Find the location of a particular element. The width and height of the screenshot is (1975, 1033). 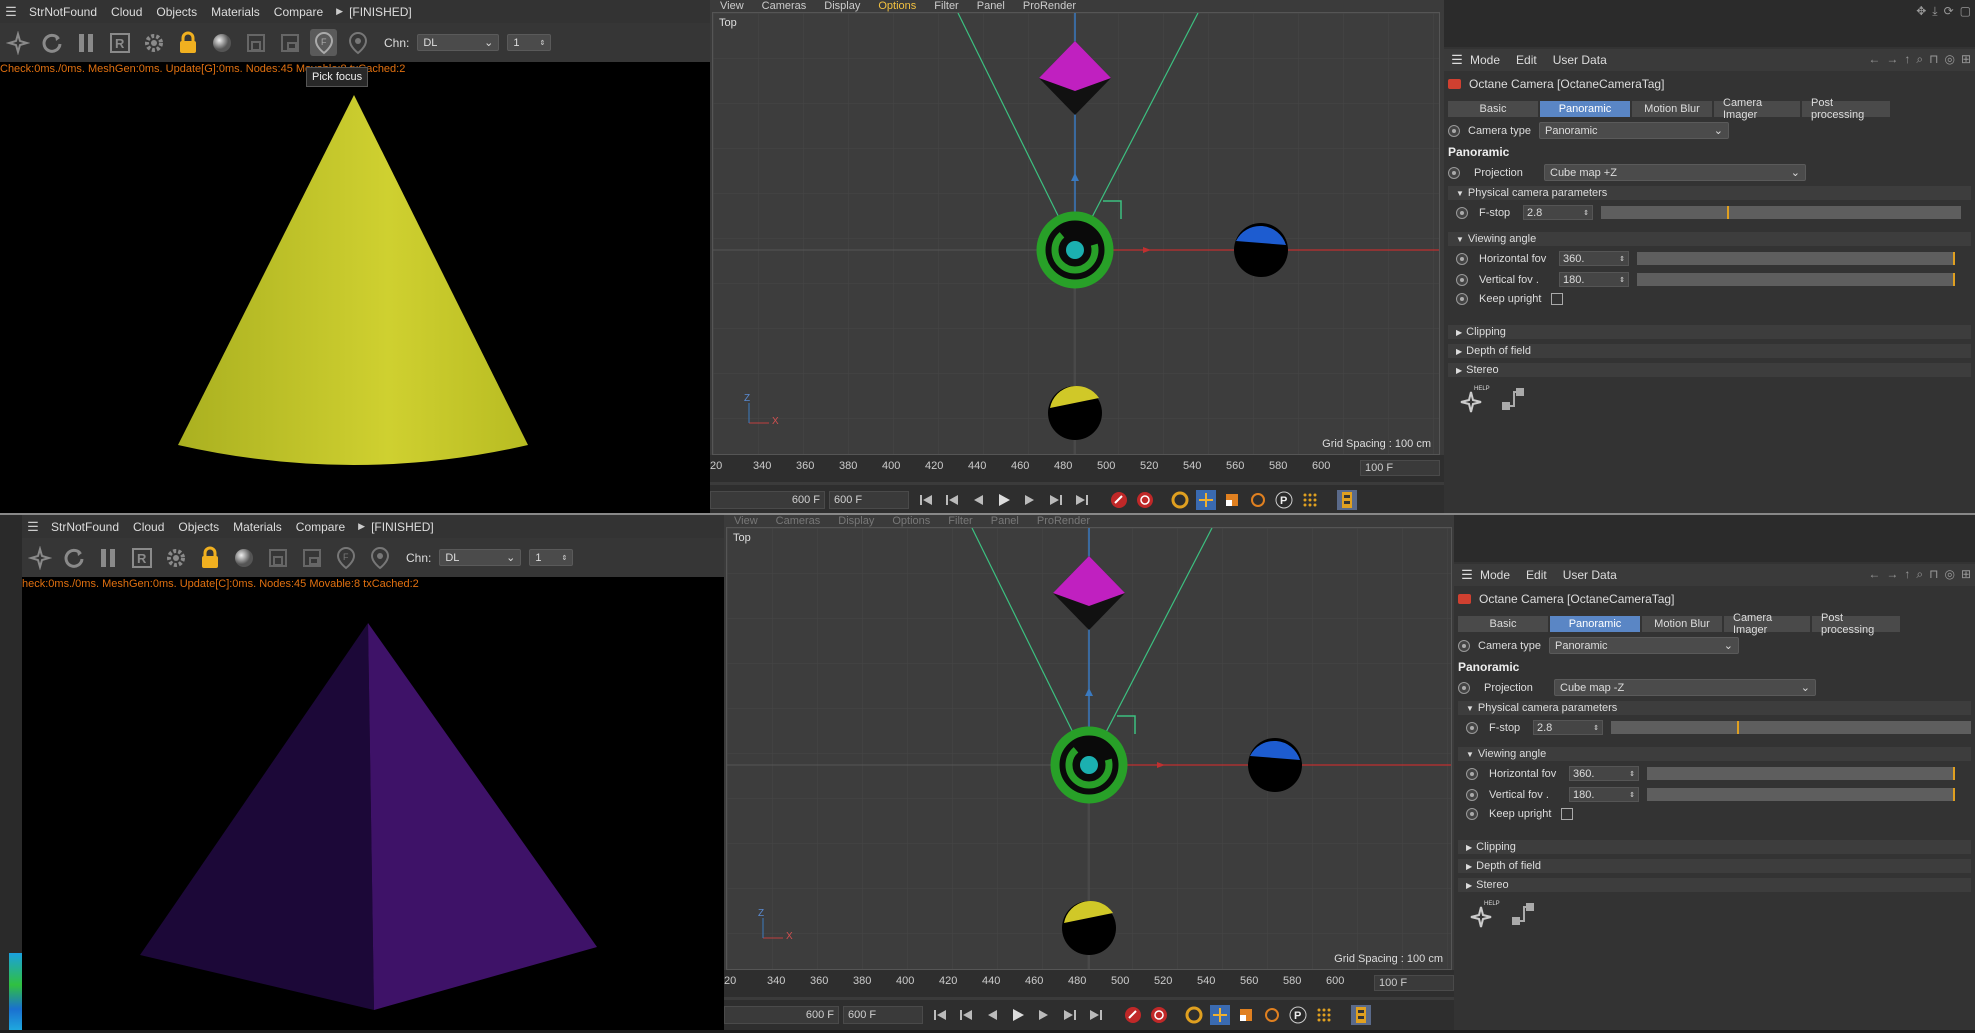

record-icon is located at coordinates (1119, 500).